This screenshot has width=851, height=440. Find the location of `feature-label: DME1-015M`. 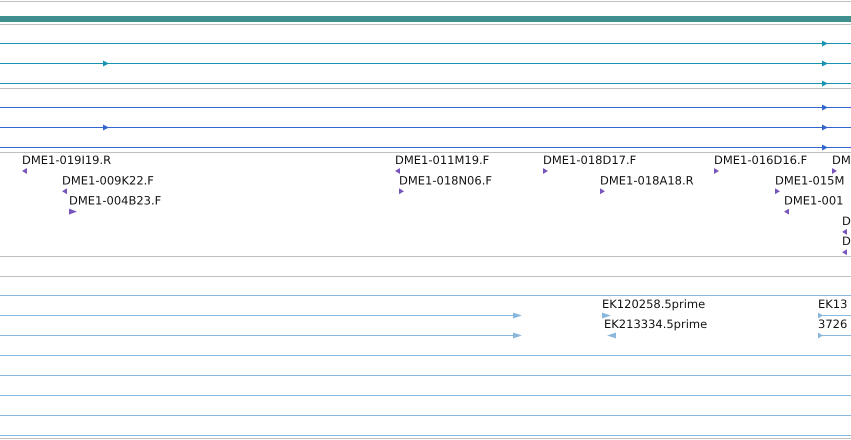

feature-label: DME1-015M is located at coordinates (809, 180).